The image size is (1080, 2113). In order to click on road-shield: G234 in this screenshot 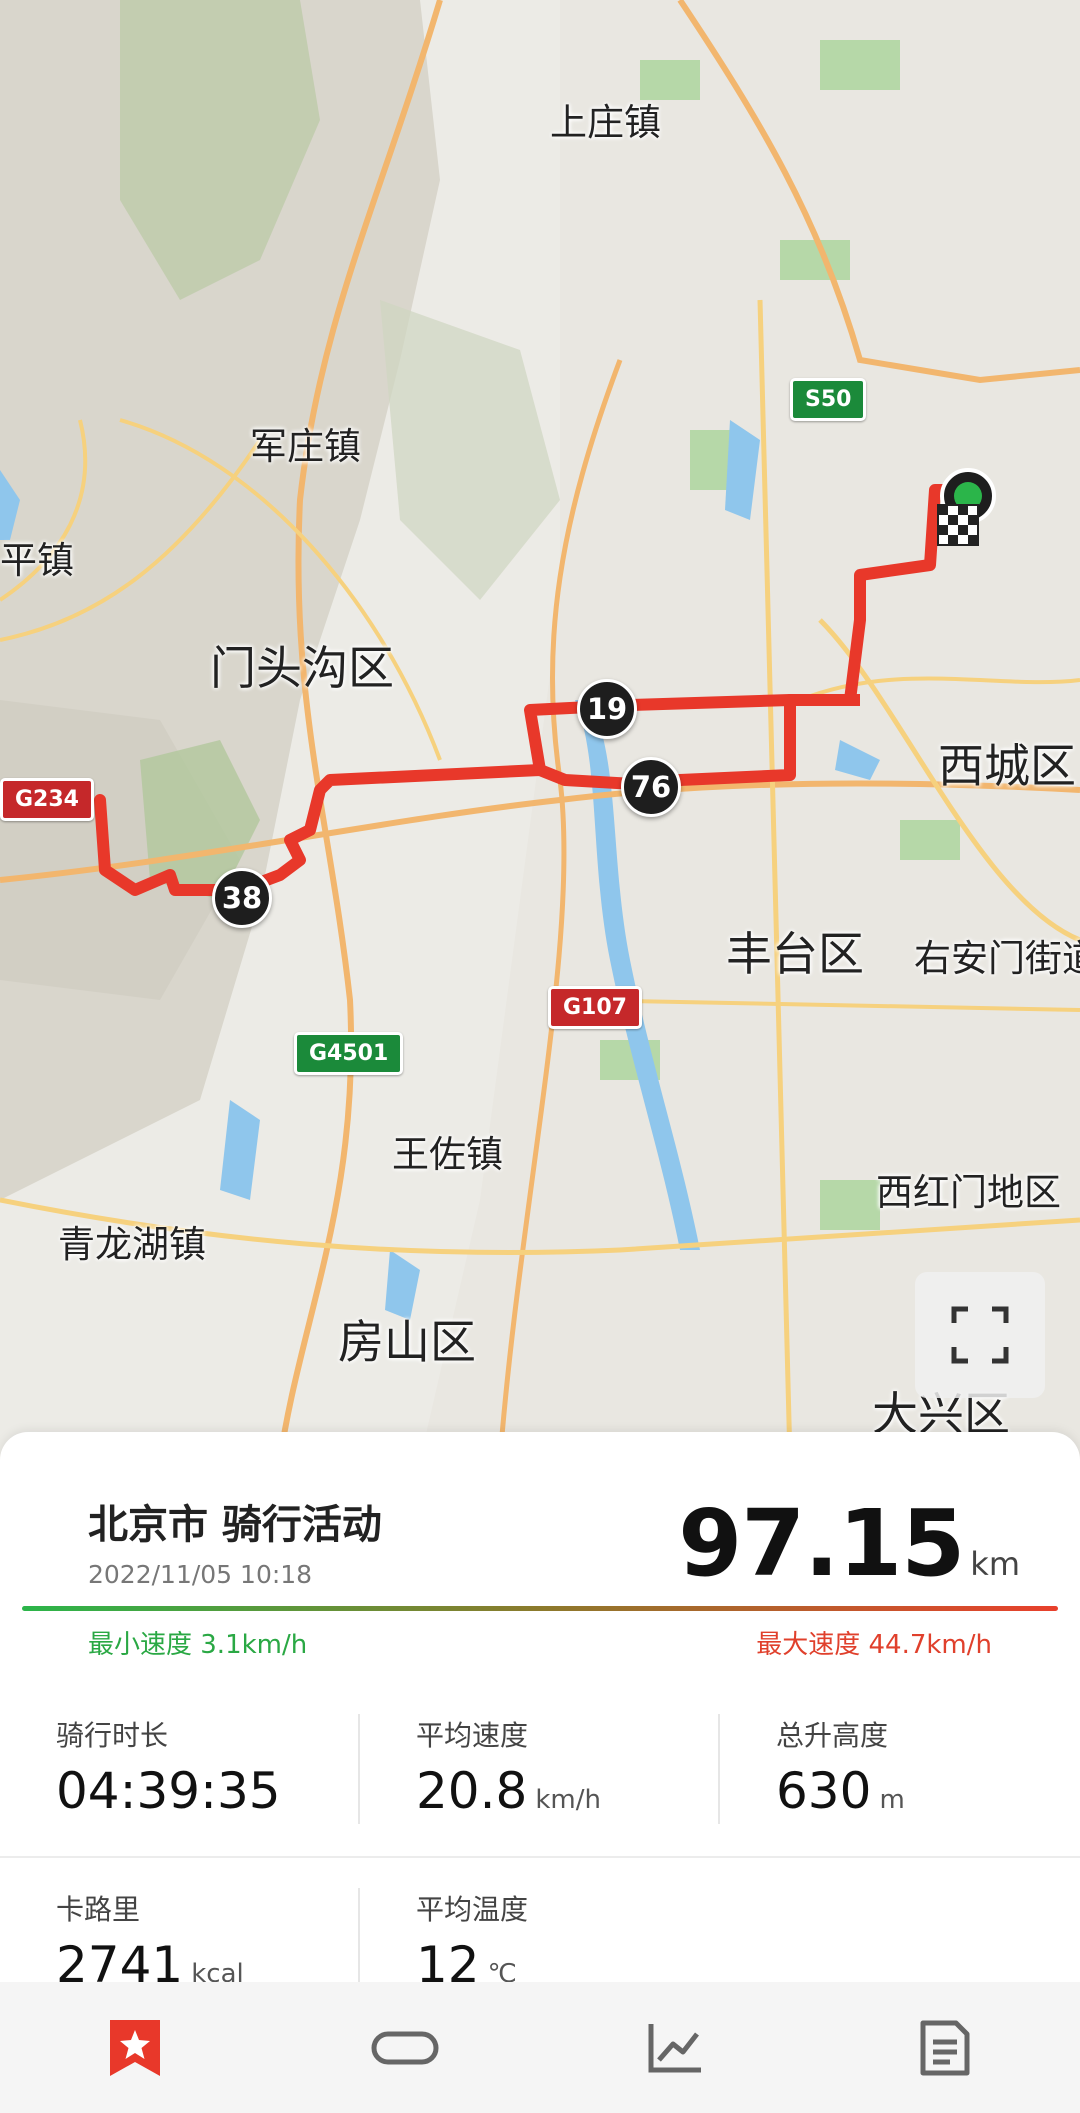, I will do `click(47, 799)`.